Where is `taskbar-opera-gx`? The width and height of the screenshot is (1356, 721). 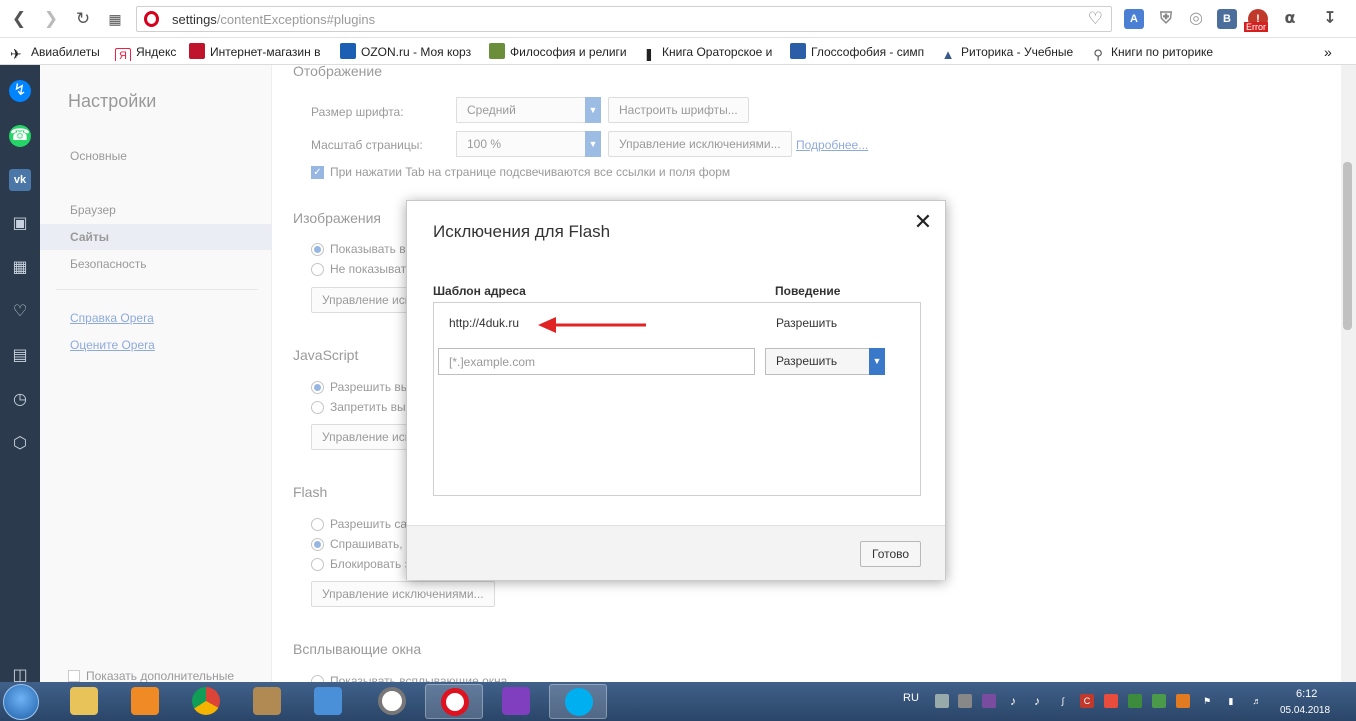
taskbar-opera-gx is located at coordinates (392, 701).